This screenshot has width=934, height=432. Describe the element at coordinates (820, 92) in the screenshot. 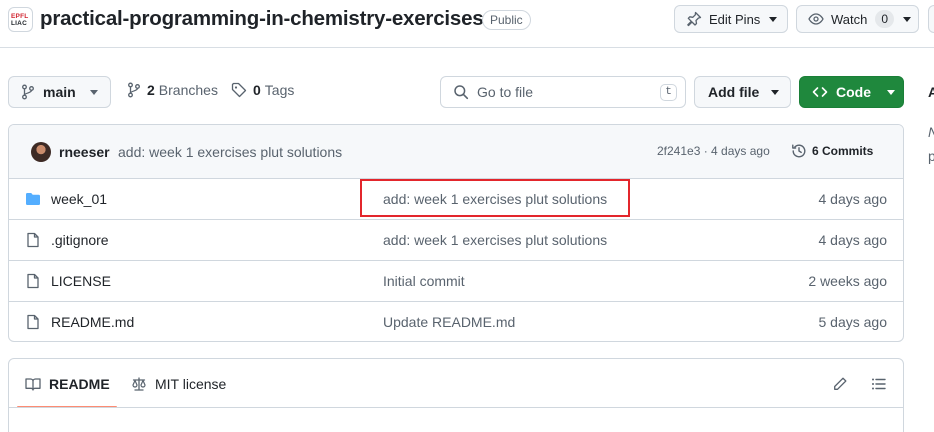

I see `code-icon` at that location.